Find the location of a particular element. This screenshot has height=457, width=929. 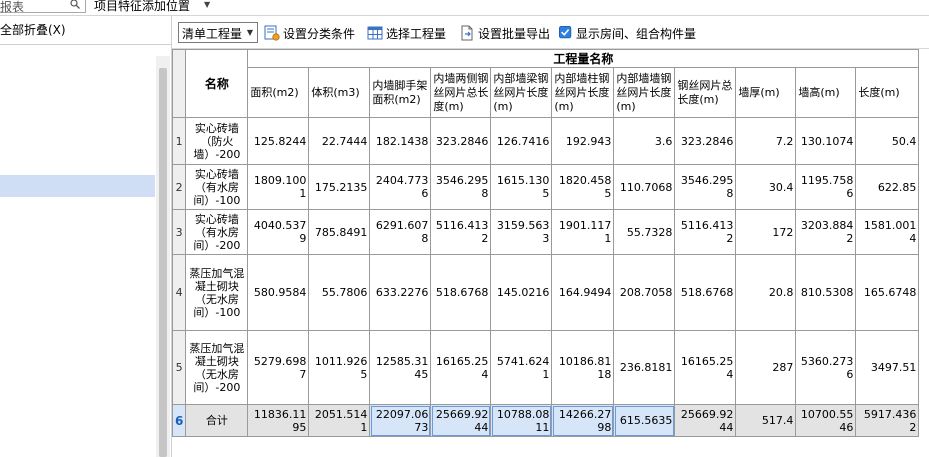

batch-export-button: 设置批量导出 is located at coordinates (504, 33).